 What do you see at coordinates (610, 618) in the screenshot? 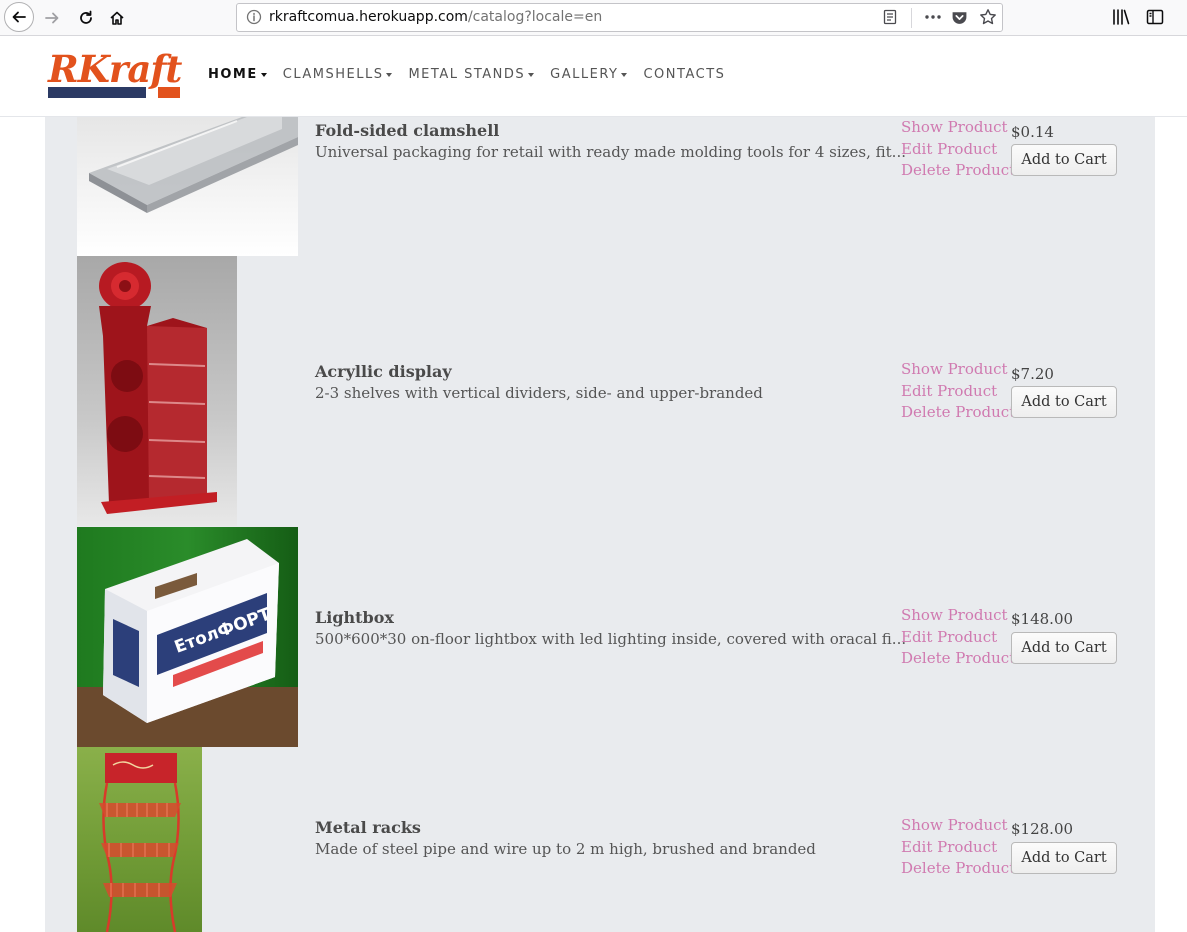
I see `product-name: Lightbox` at bounding box center [610, 618].